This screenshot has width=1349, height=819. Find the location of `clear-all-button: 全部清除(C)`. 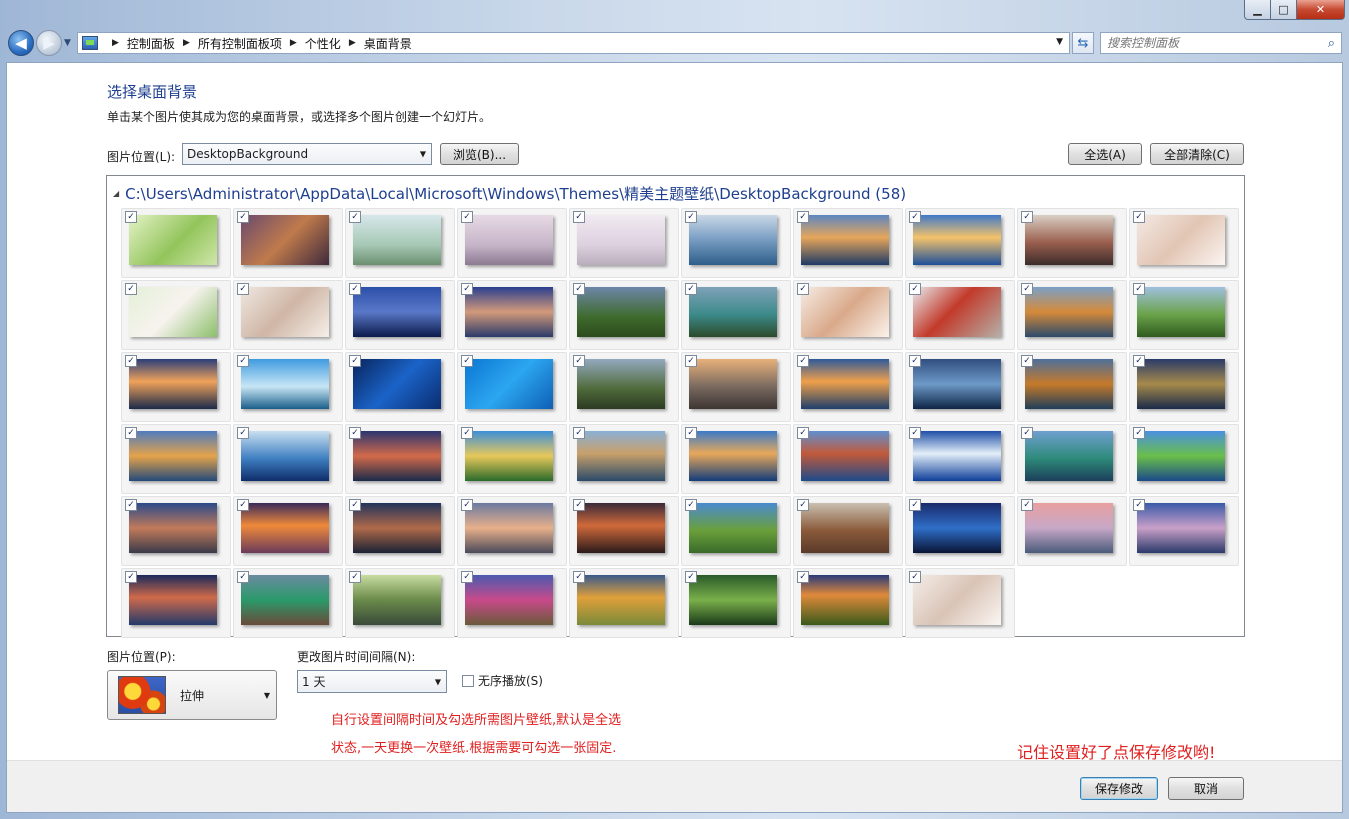

clear-all-button: 全部清除(C) is located at coordinates (1197, 154).